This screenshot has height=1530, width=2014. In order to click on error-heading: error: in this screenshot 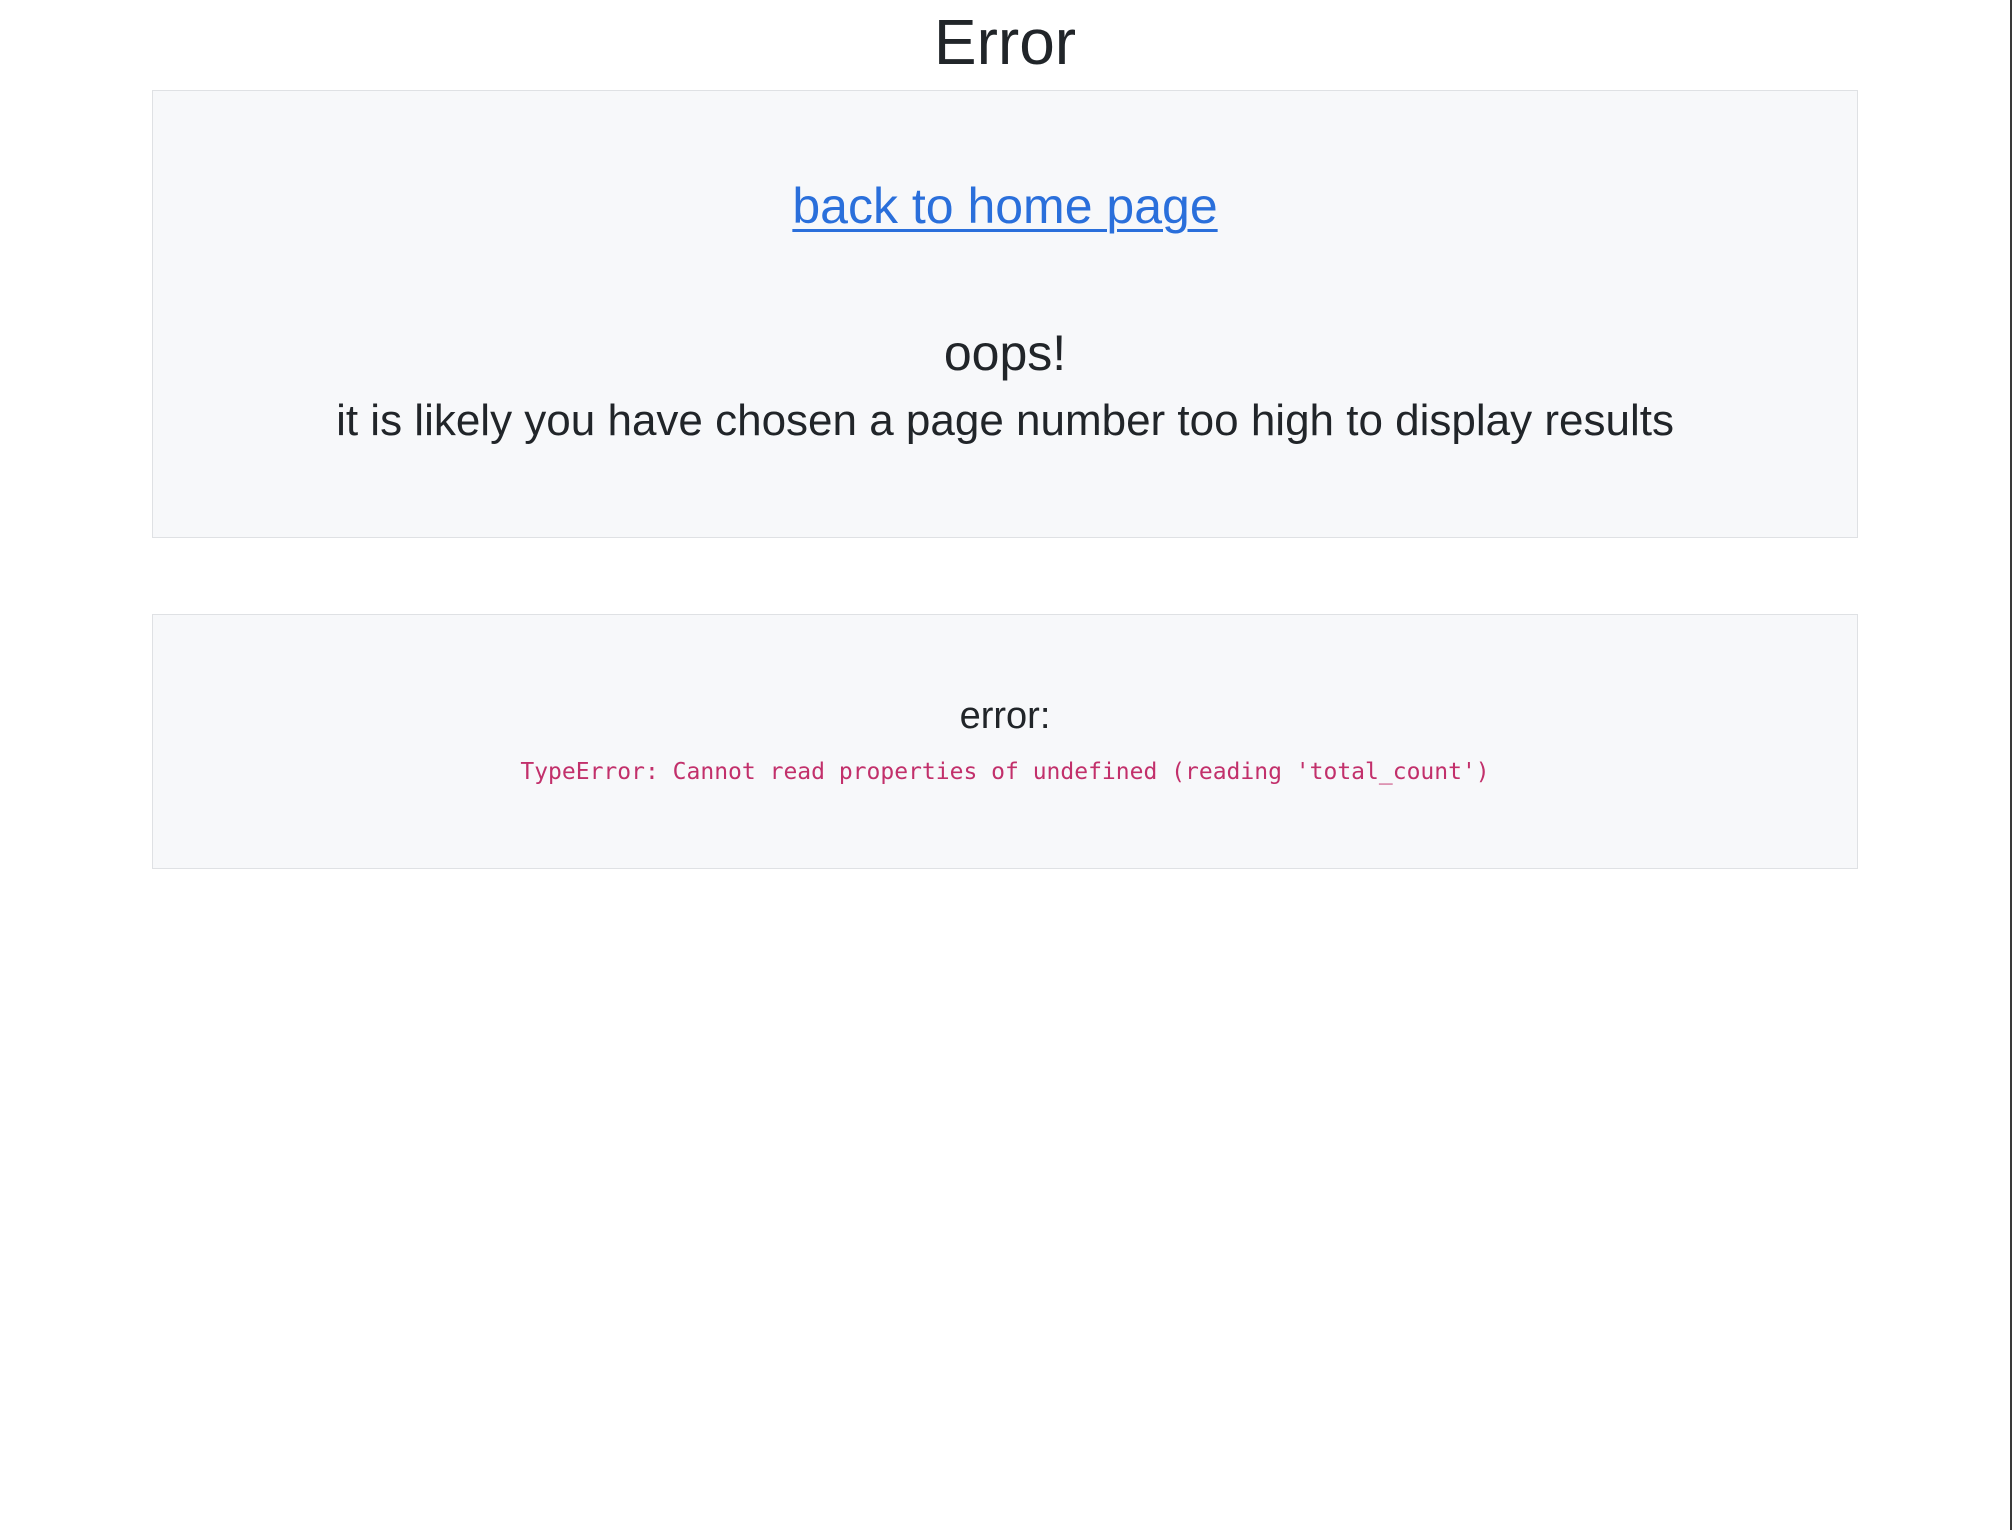, I will do `click(1005, 716)`.